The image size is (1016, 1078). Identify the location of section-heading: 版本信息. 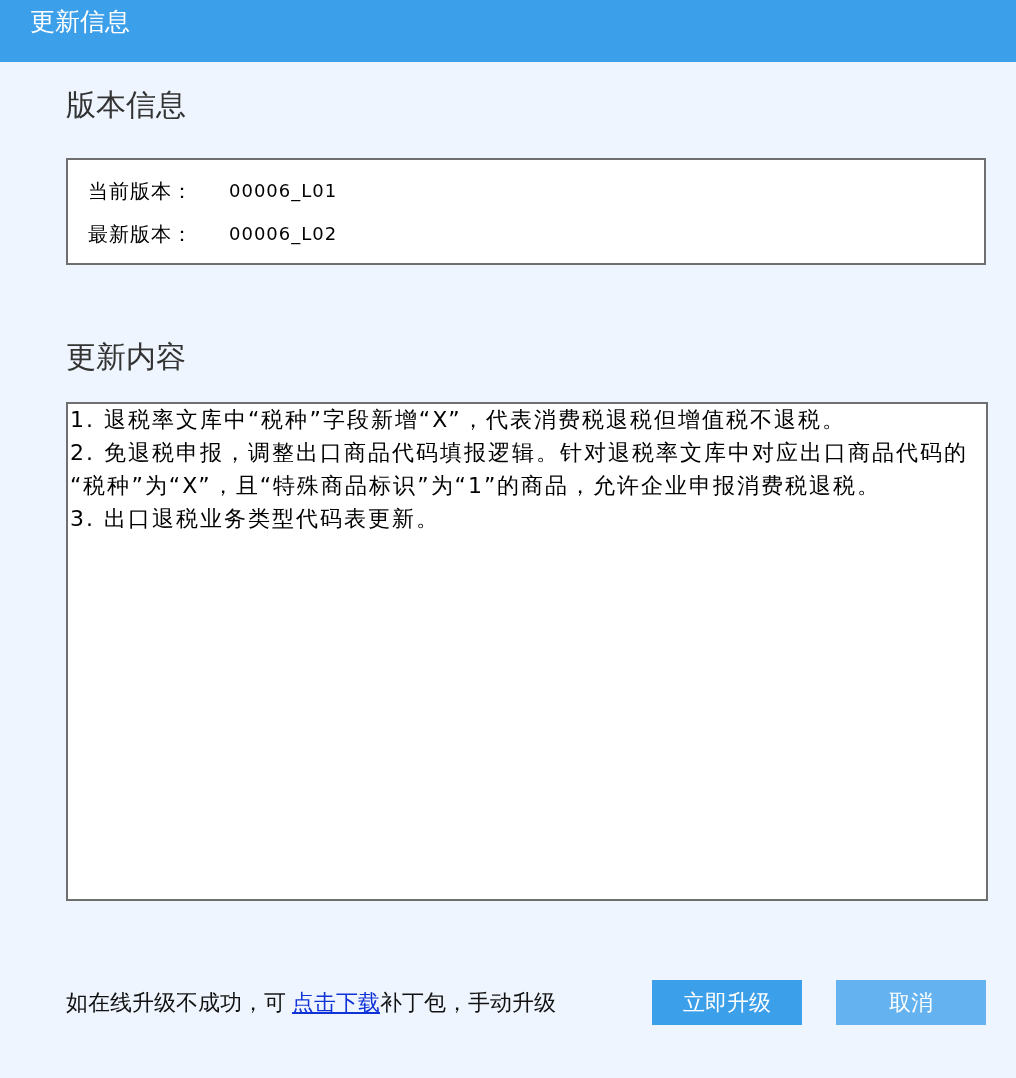
(126, 105).